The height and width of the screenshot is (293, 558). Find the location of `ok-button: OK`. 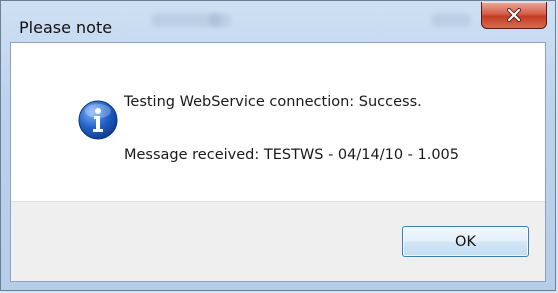

ok-button: OK is located at coordinates (465, 241).